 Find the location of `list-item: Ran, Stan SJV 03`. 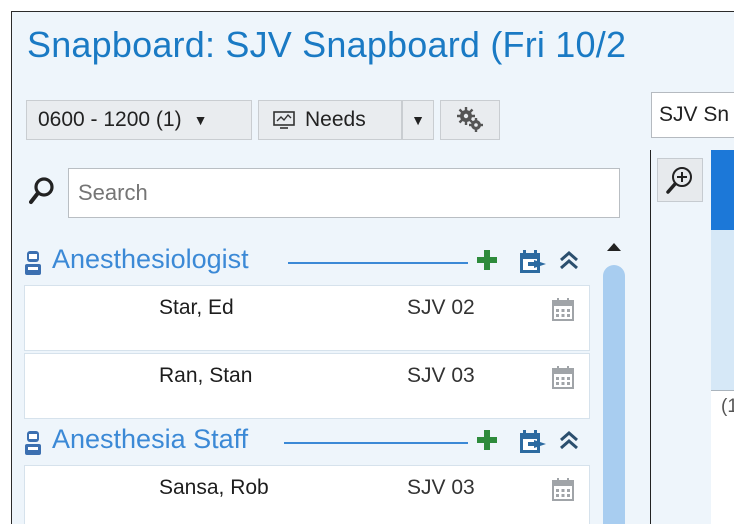

list-item: Ran, Stan SJV 03 is located at coordinates (307, 386).